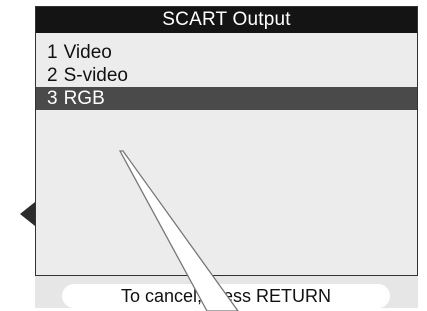  What do you see at coordinates (52, 98) in the screenshot?
I see `menu-item-number: 3` at bounding box center [52, 98].